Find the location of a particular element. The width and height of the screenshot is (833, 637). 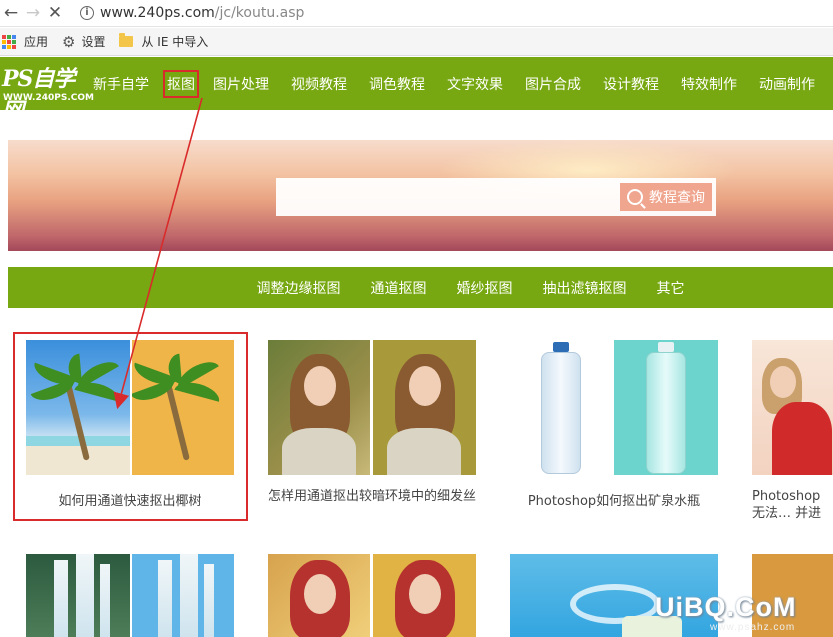

search-icon is located at coordinates (635, 197).